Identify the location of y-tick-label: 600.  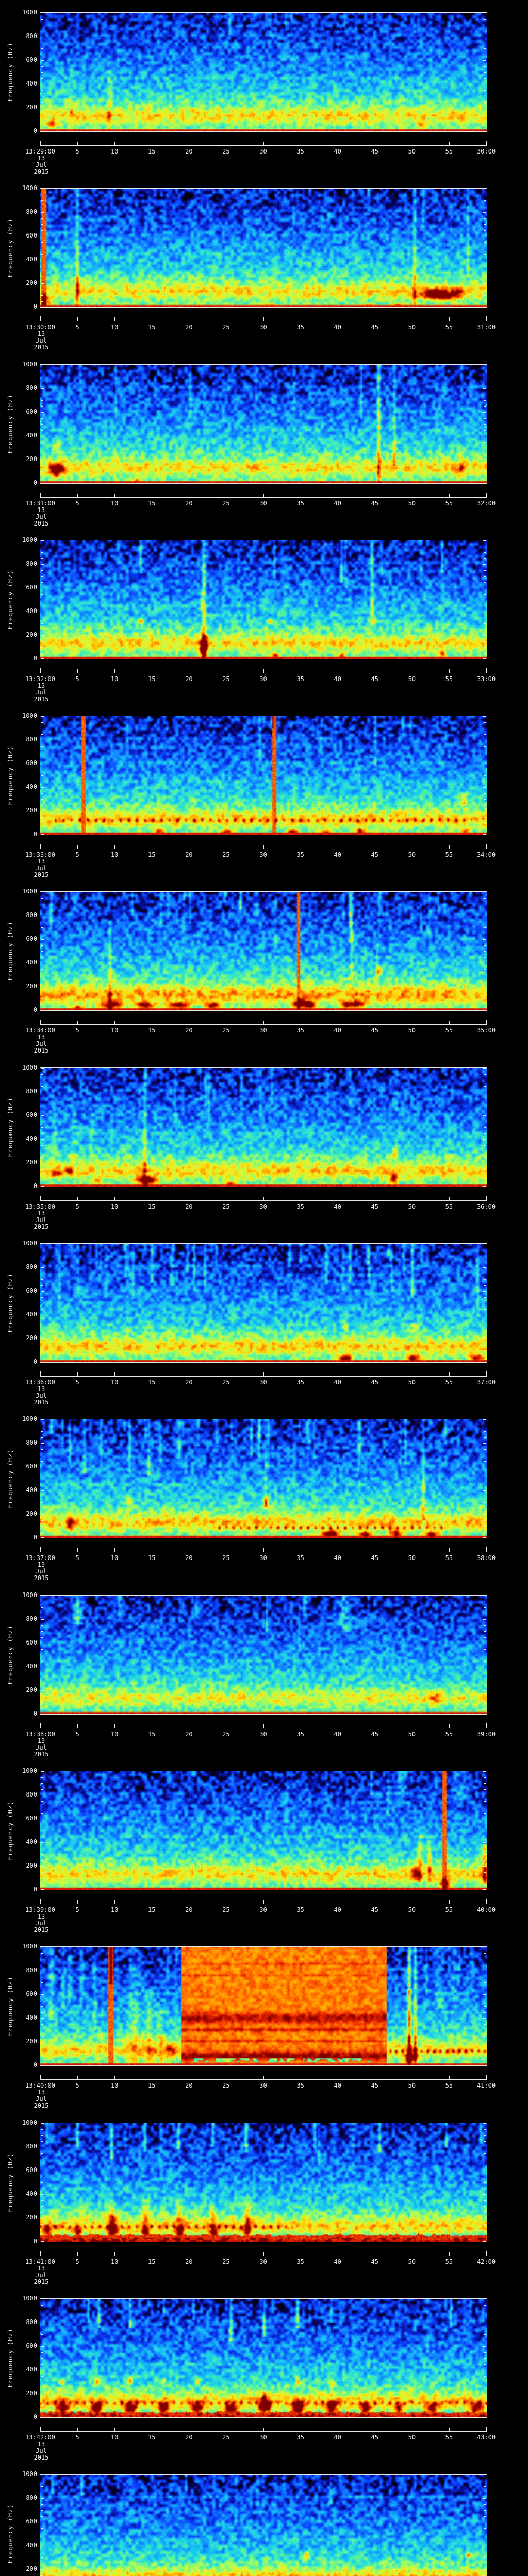
(31, 1818).